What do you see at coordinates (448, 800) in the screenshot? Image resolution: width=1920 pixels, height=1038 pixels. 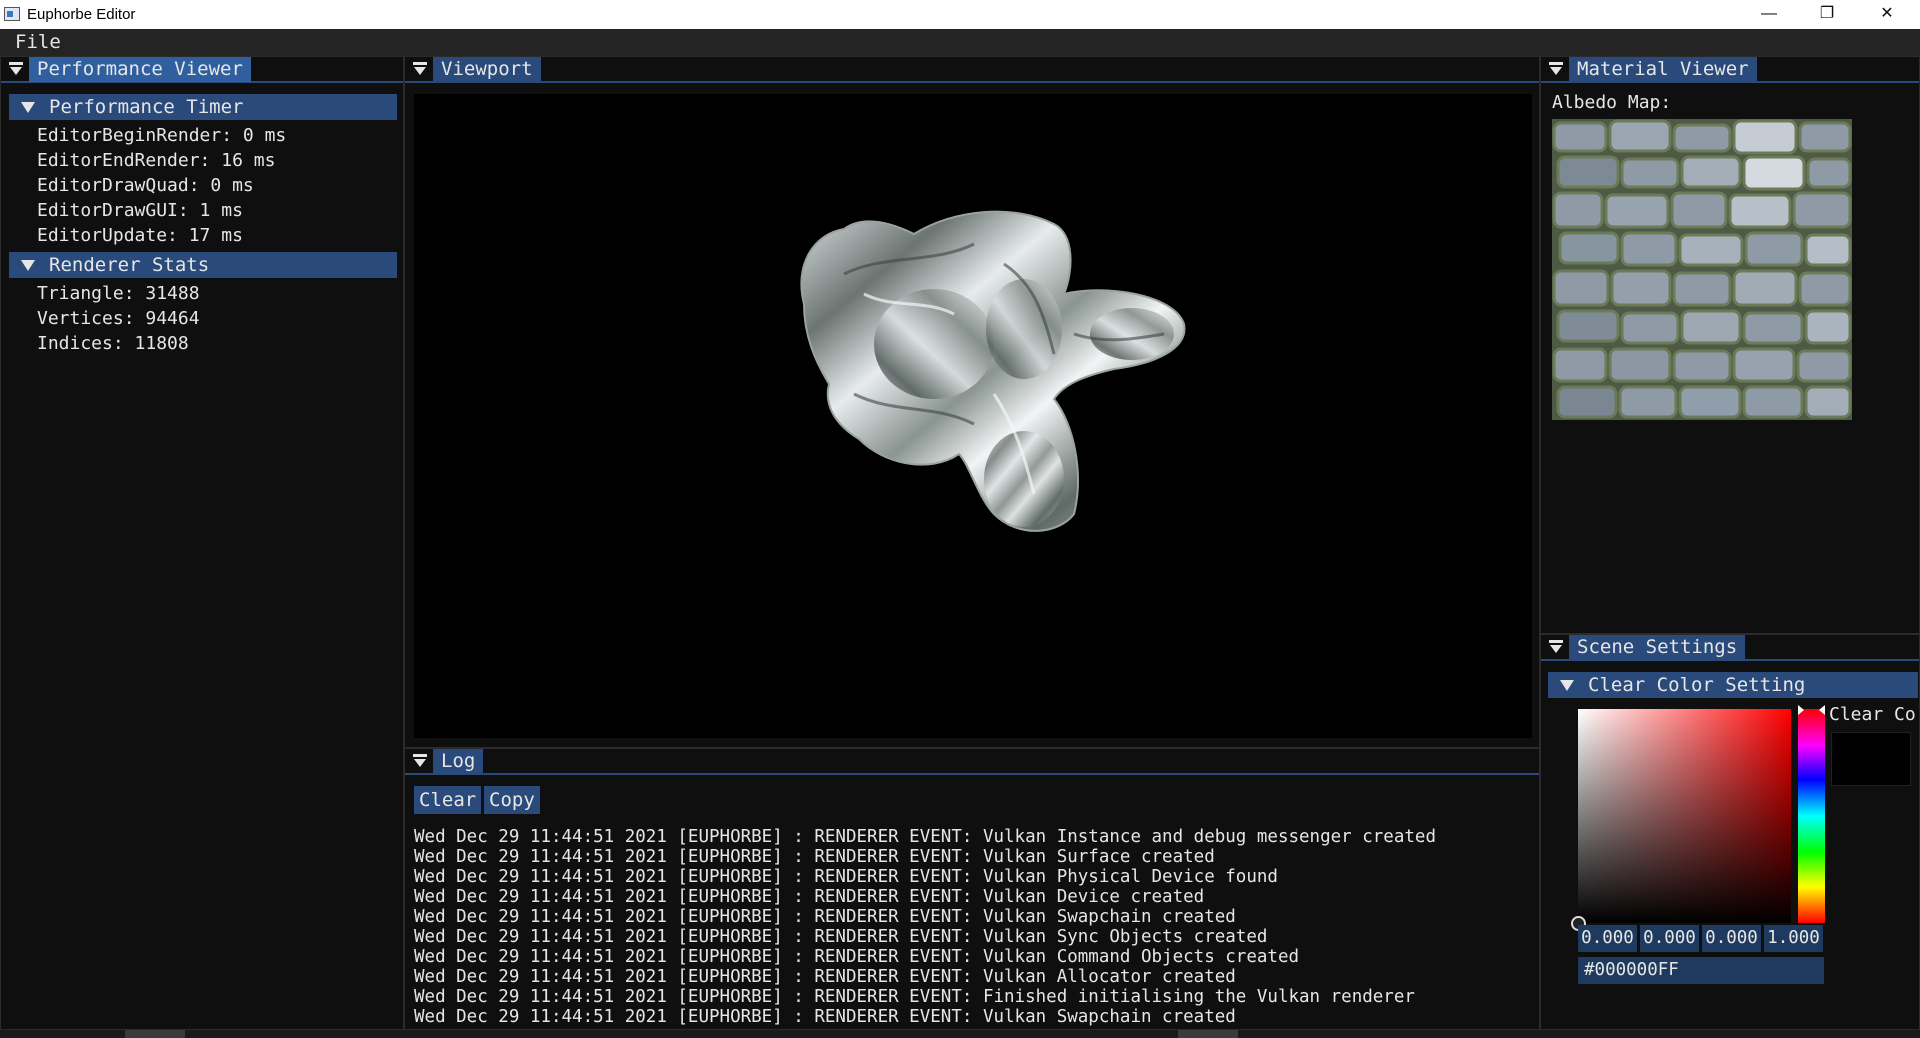 I see `clear-log-button: Clear` at bounding box center [448, 800].